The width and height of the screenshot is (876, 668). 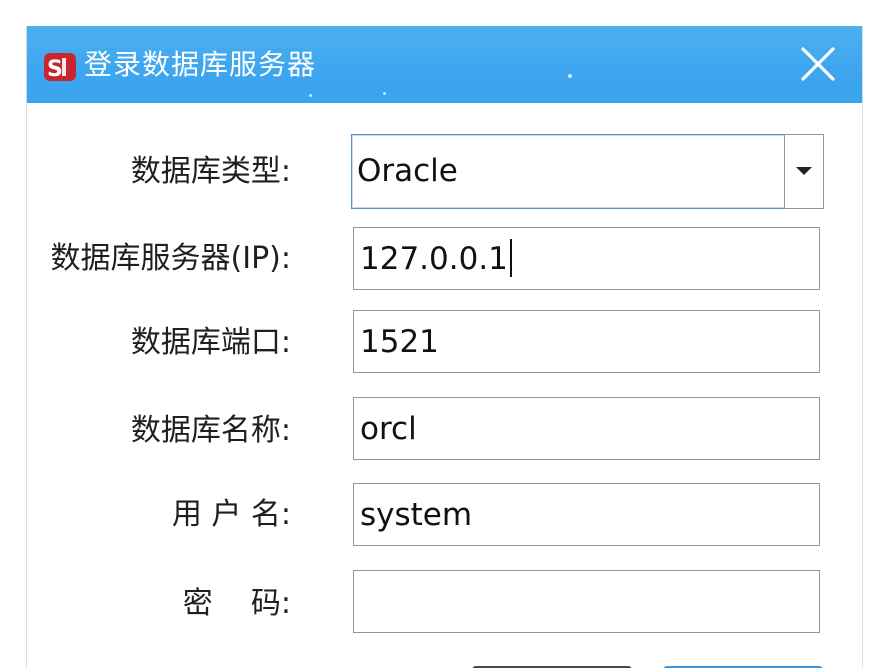 What do you see at coordinates (200, 64) in the screenshot?
I see `window-title: 登录数据库服务器` at bounding box center [200, 64].